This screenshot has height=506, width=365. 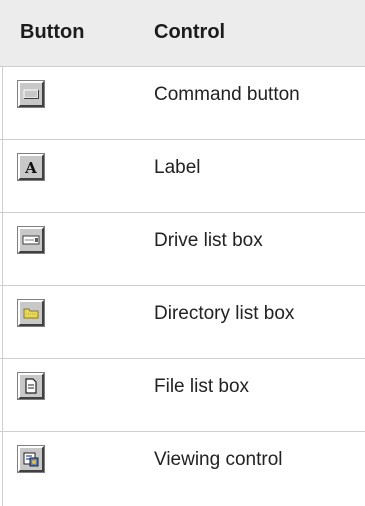 I want to click on control-name: Label, so click(x=250, y=176).